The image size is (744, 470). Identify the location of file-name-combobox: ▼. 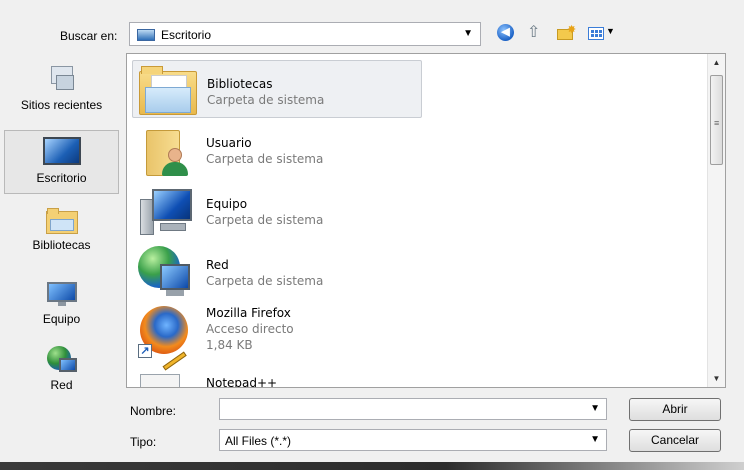
(413, 409).